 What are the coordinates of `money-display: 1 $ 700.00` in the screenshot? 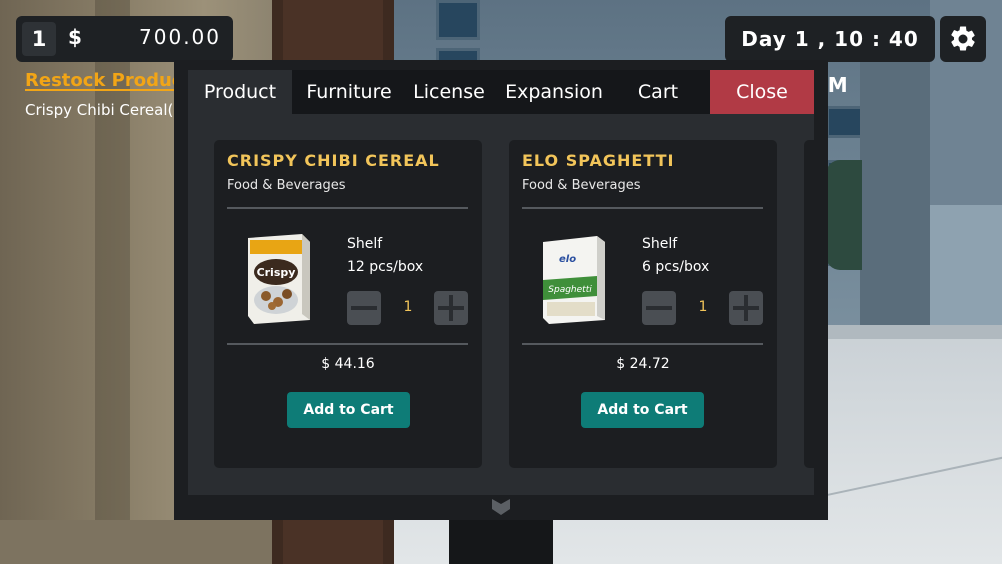 It's located at (124, 39).